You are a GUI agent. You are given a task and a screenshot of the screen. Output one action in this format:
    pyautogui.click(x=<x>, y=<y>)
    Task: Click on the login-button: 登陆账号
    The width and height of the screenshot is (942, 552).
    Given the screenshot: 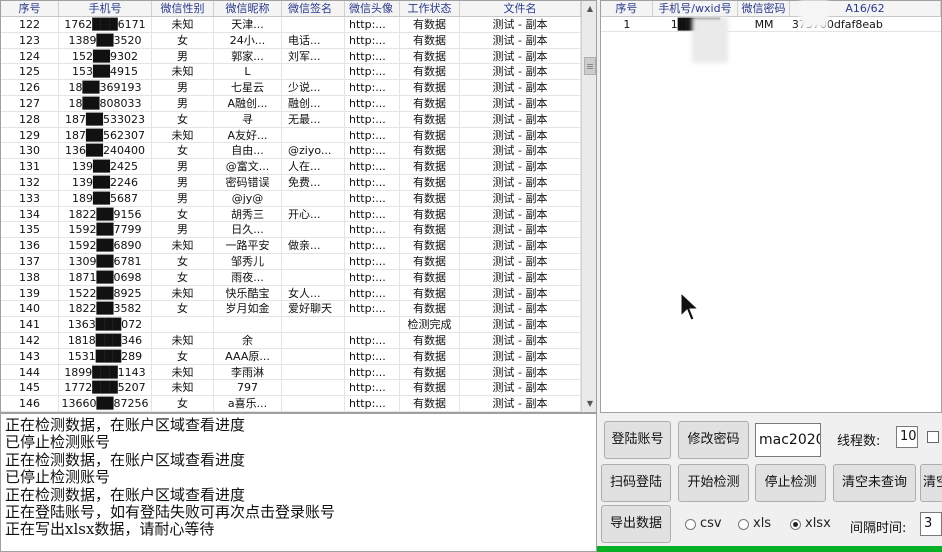 What is the action you would take?
    pyautogui.click(x=637, y=440)
    